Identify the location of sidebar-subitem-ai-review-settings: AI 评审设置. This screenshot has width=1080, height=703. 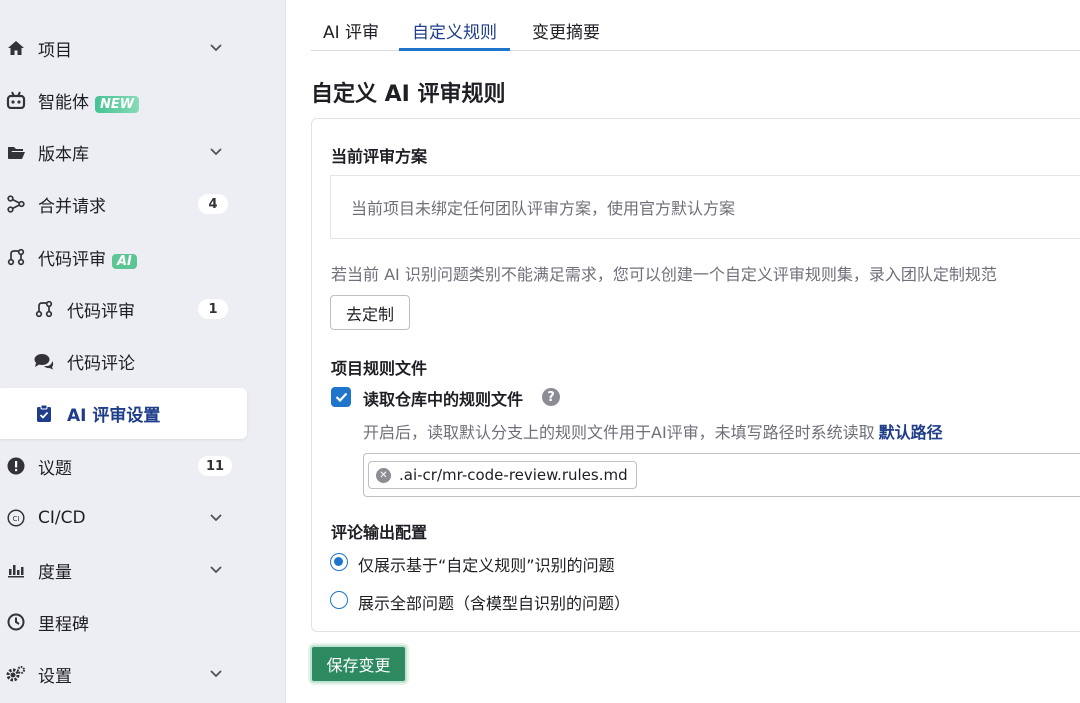
(143, 413).